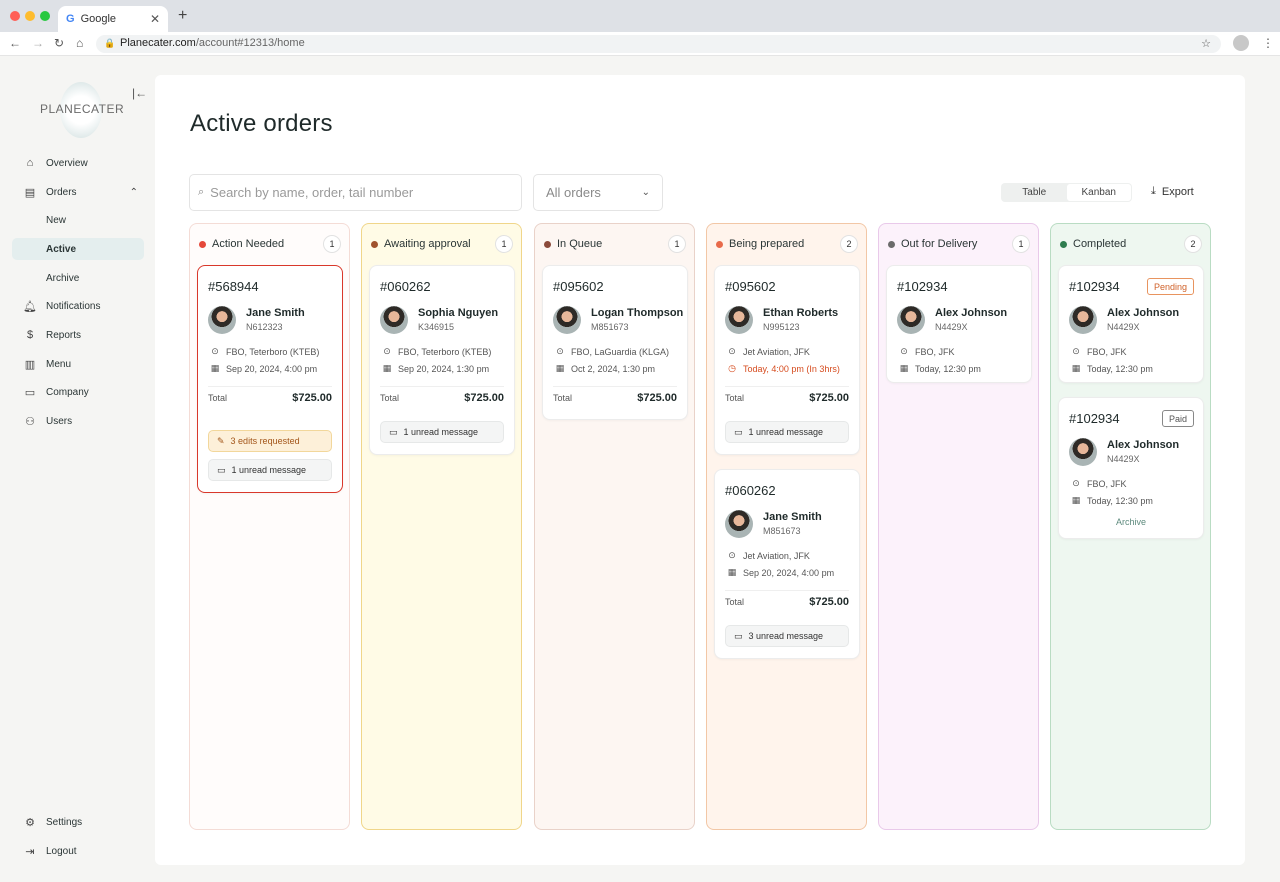 This screenshot has height=882, width=1280. What do you see at coordinates (1021, 244) in the screenshot?
I see `column-count-badge: 1` at bounding box center [1021, 244].